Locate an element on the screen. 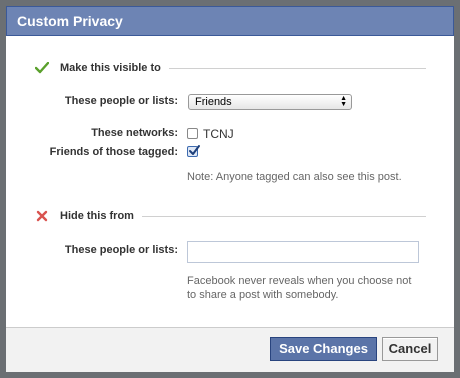  check-icon is located at coordinates (42, 68).